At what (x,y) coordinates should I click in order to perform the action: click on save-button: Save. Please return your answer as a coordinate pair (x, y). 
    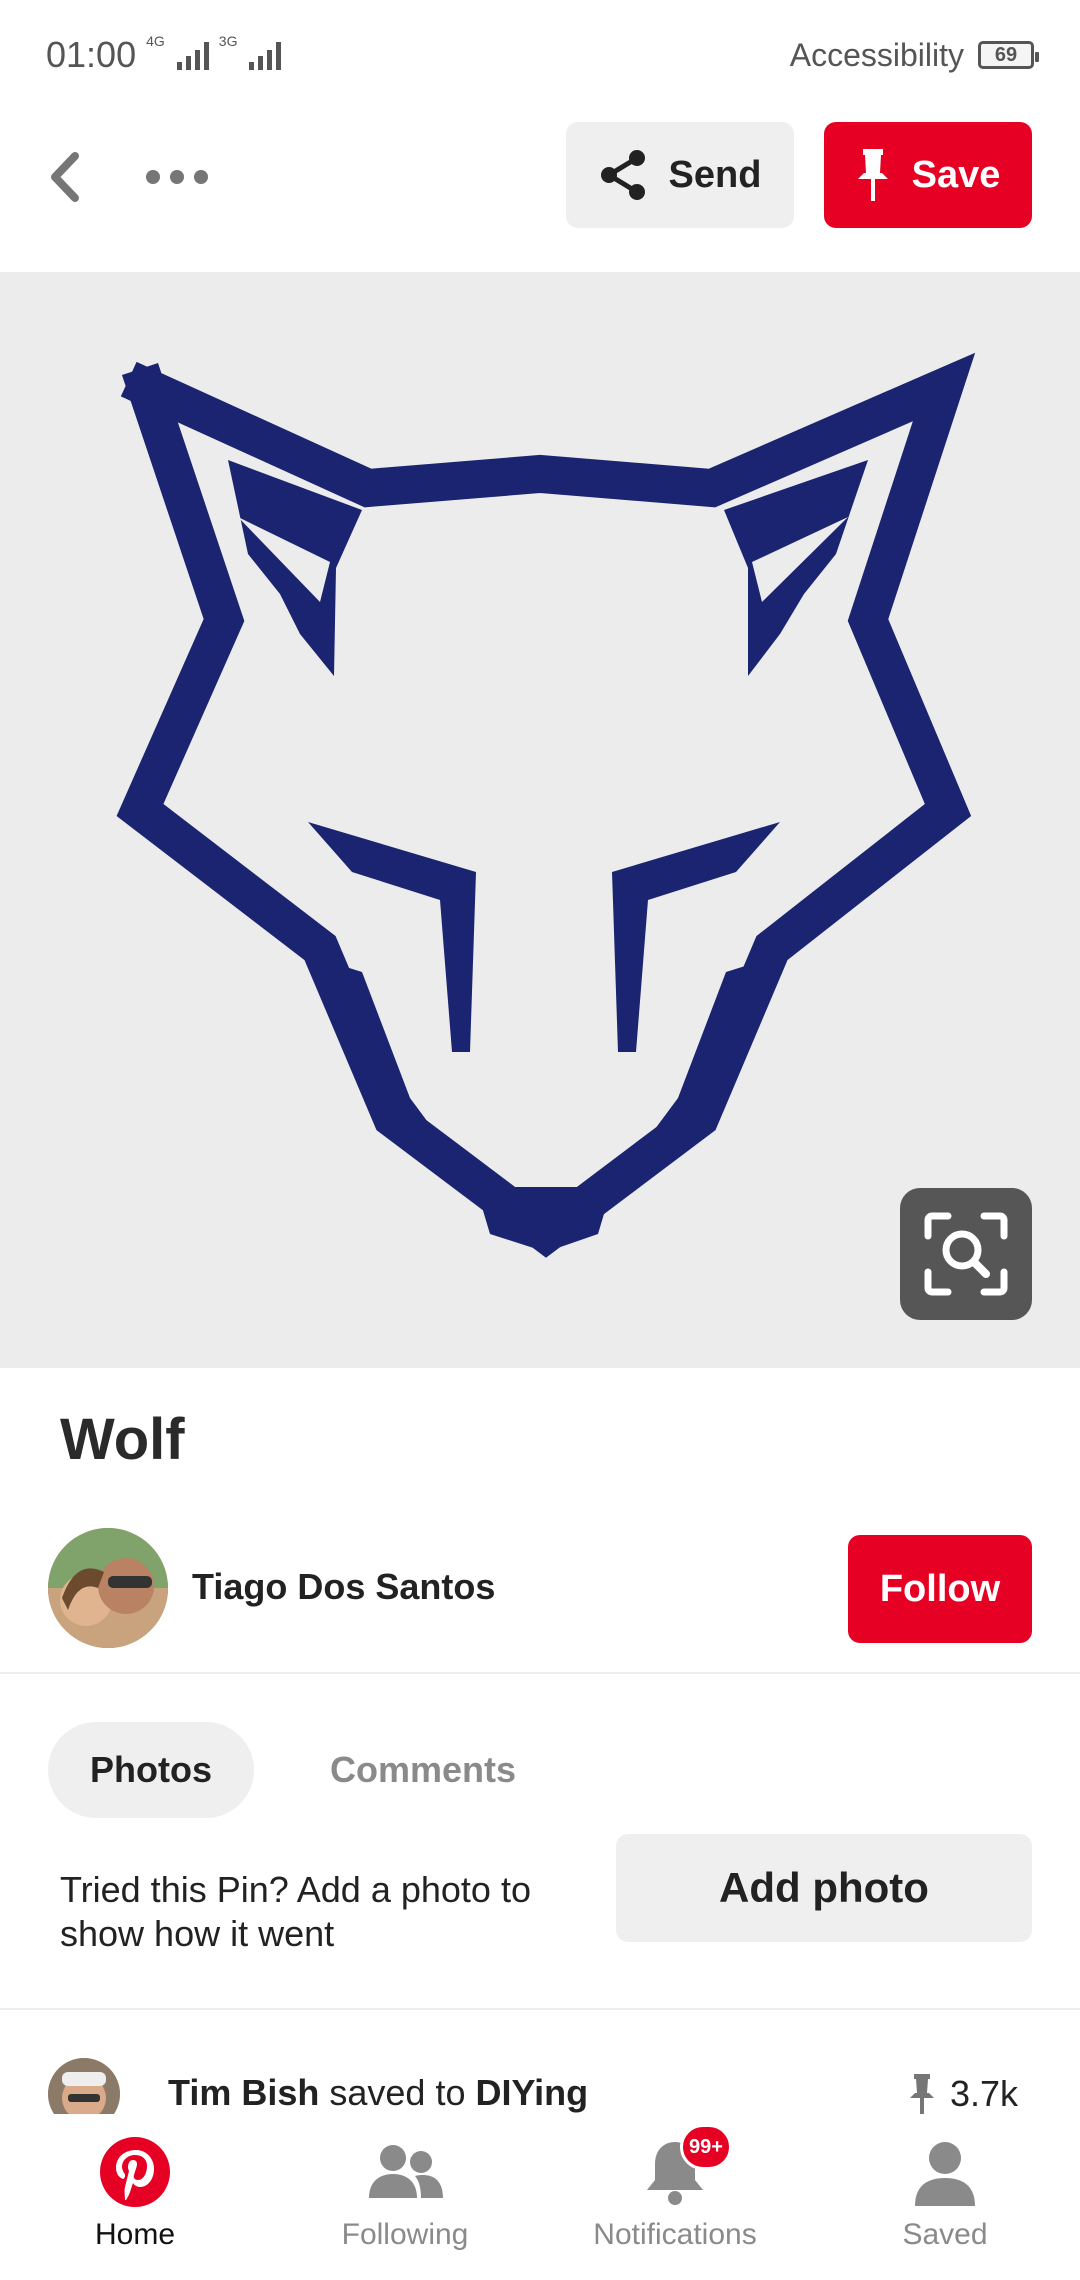
    Looking at the image, I should click on (928, 175).